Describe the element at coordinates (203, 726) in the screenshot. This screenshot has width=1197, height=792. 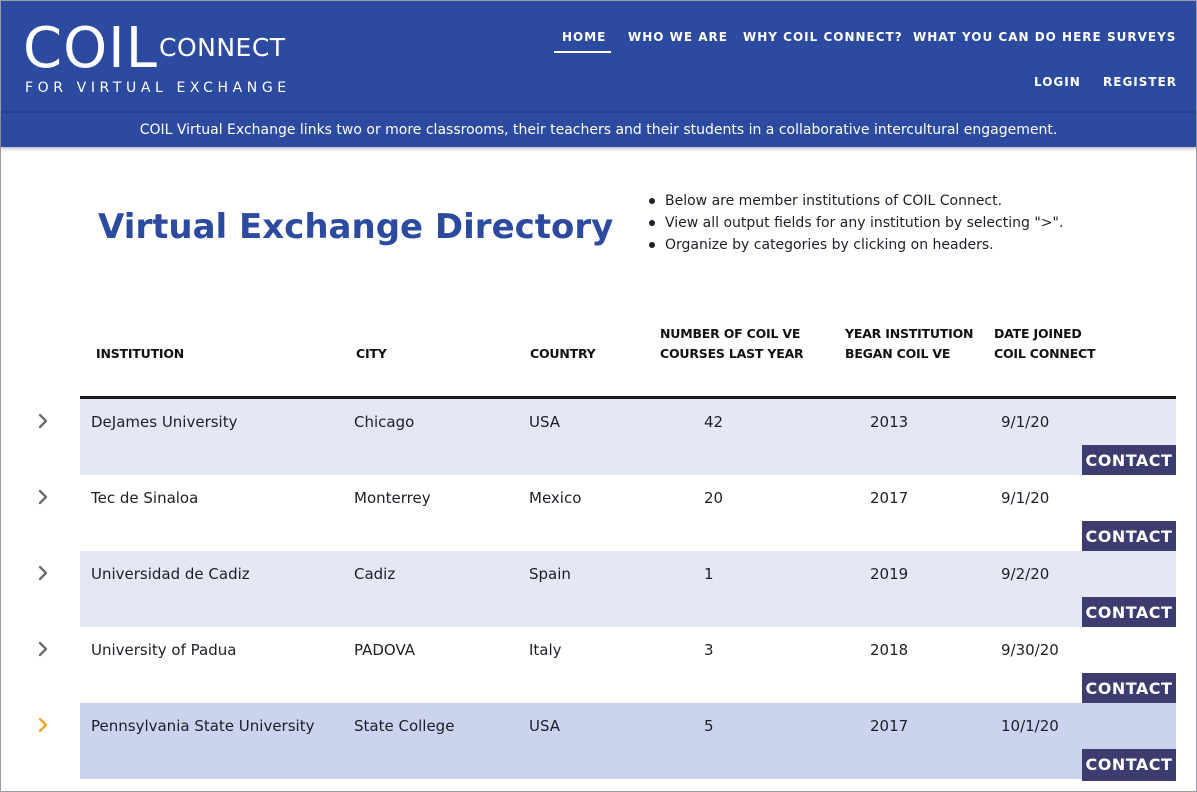
I see `cell-institution: Pennsylvania State University` at that location.